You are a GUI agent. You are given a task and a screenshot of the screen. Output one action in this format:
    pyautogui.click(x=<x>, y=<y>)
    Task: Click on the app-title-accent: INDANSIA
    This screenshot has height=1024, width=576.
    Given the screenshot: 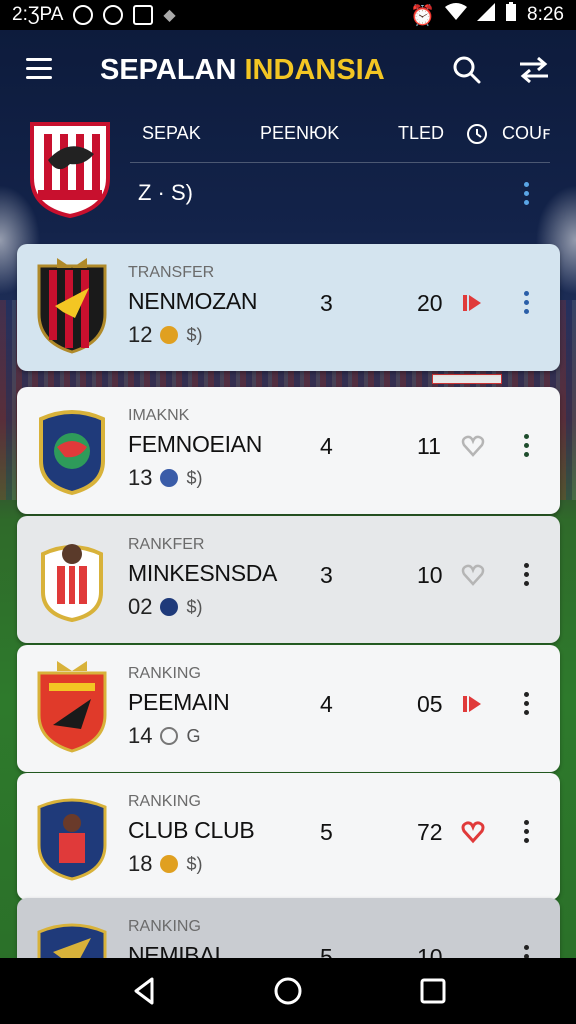 What is the action you would take?
    pyautogui.click(x=314, y=70)
    